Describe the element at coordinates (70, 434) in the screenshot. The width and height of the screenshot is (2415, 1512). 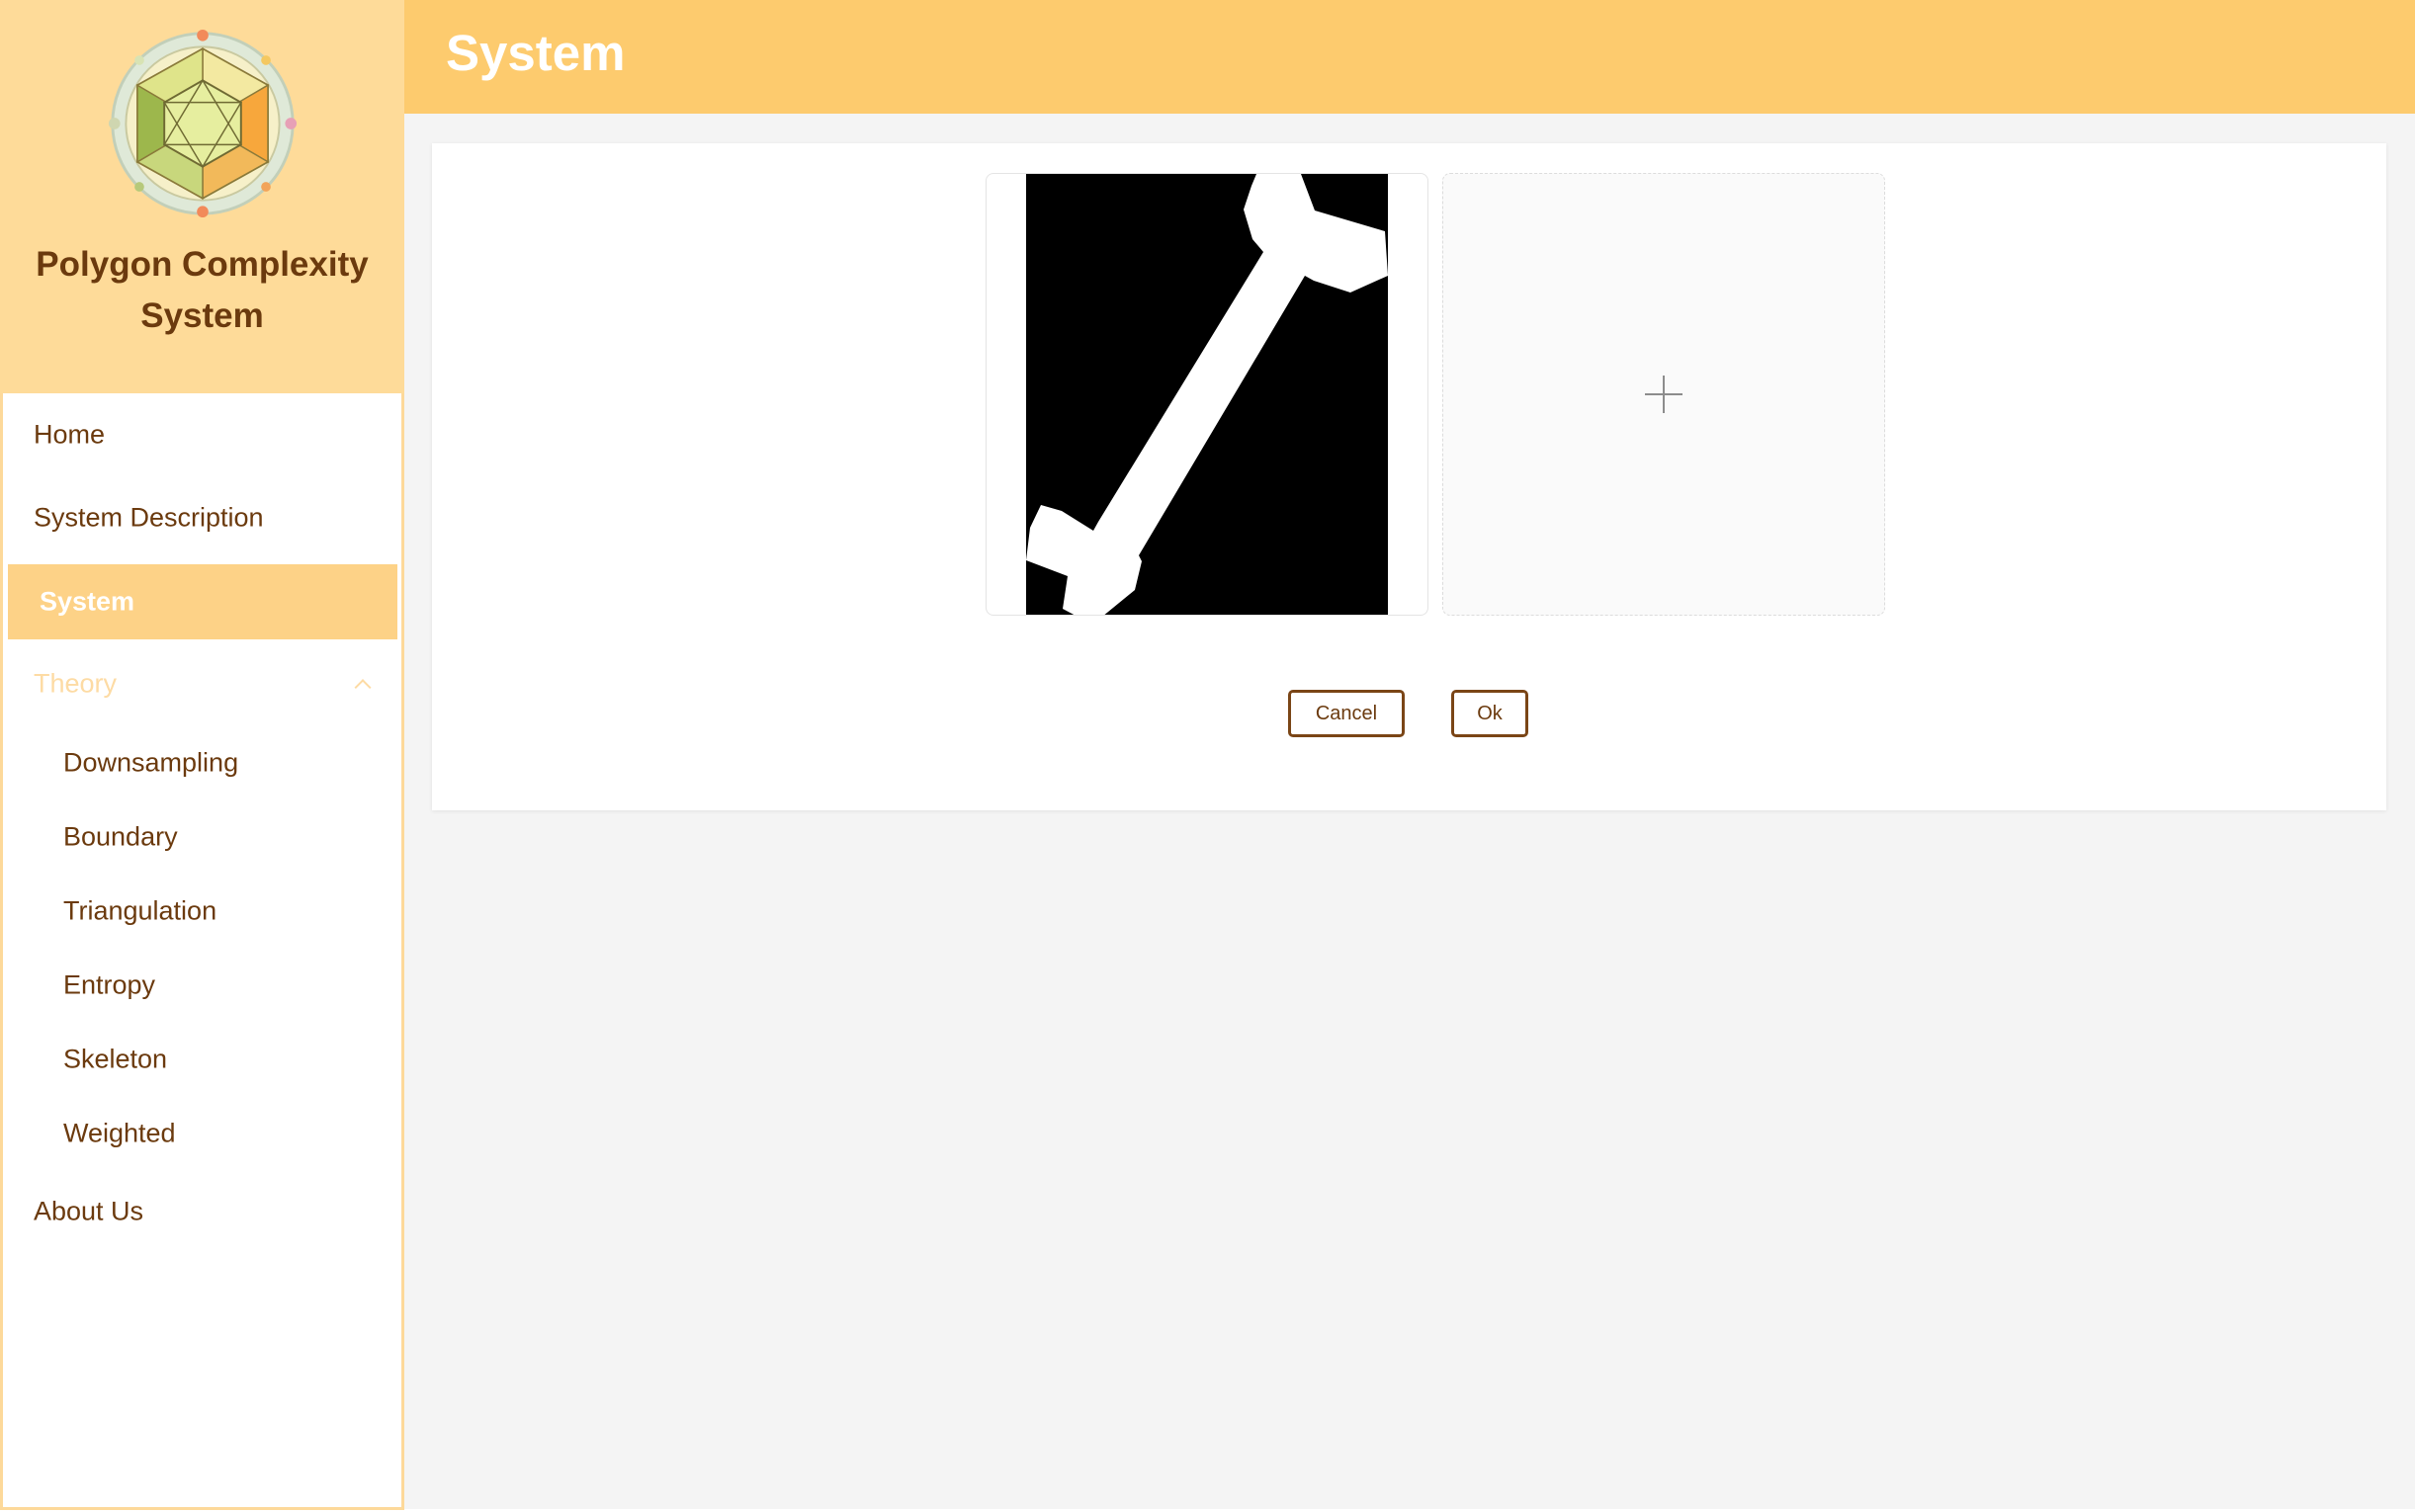
I see `sidebar-item-label: Home` at that location.